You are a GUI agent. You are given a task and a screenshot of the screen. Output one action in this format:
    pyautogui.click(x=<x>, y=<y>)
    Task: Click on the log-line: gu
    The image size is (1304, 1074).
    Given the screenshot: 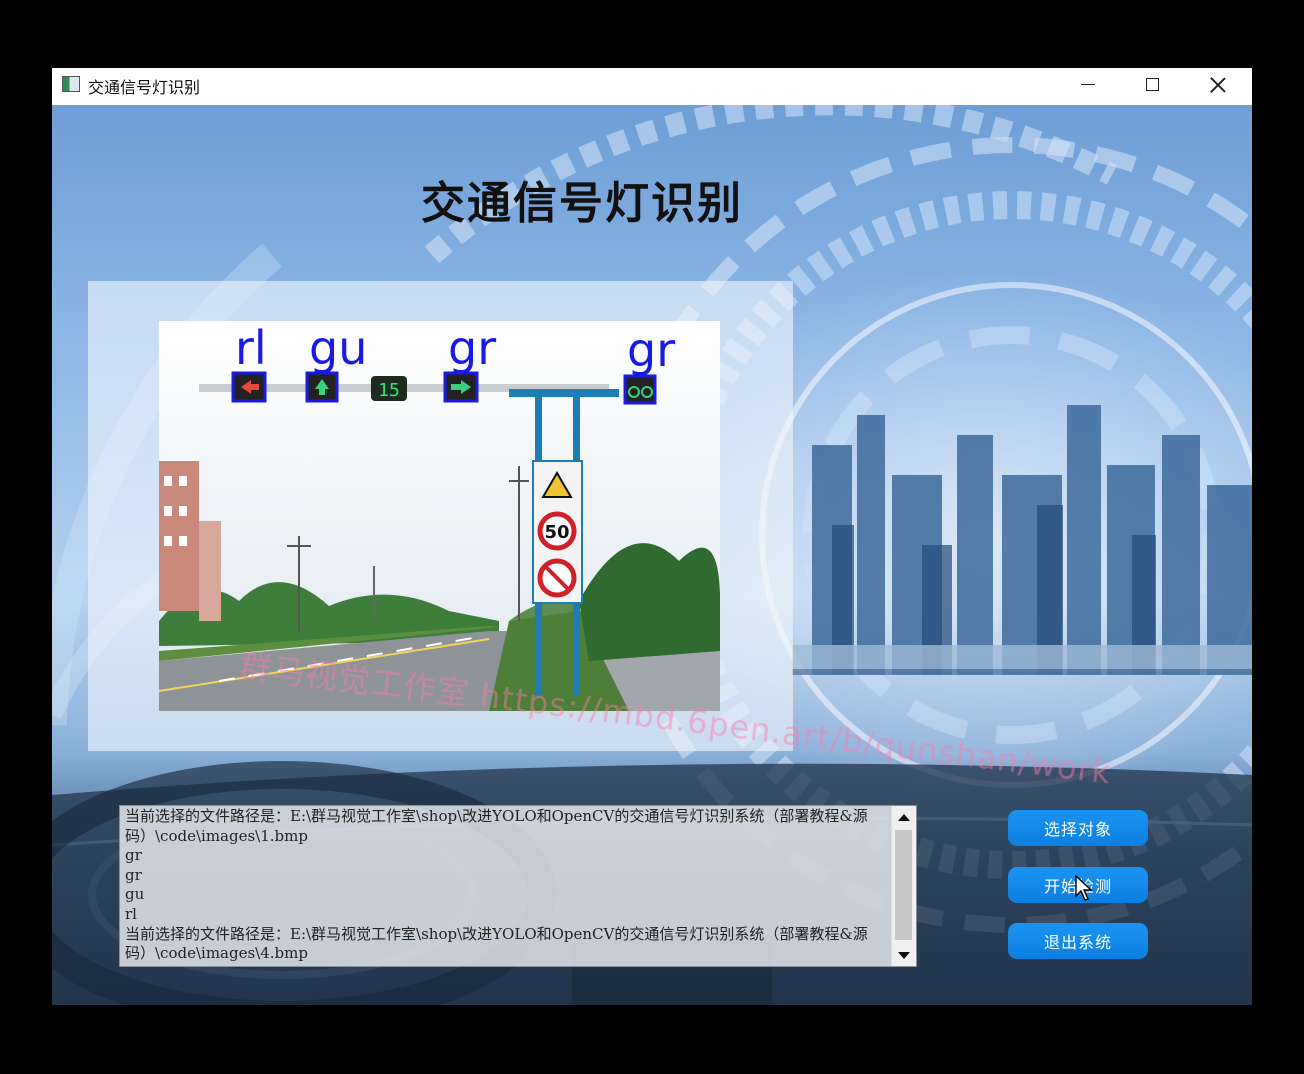 What is the action you would take?
    pyautogui.click(x=135, y=894)
    